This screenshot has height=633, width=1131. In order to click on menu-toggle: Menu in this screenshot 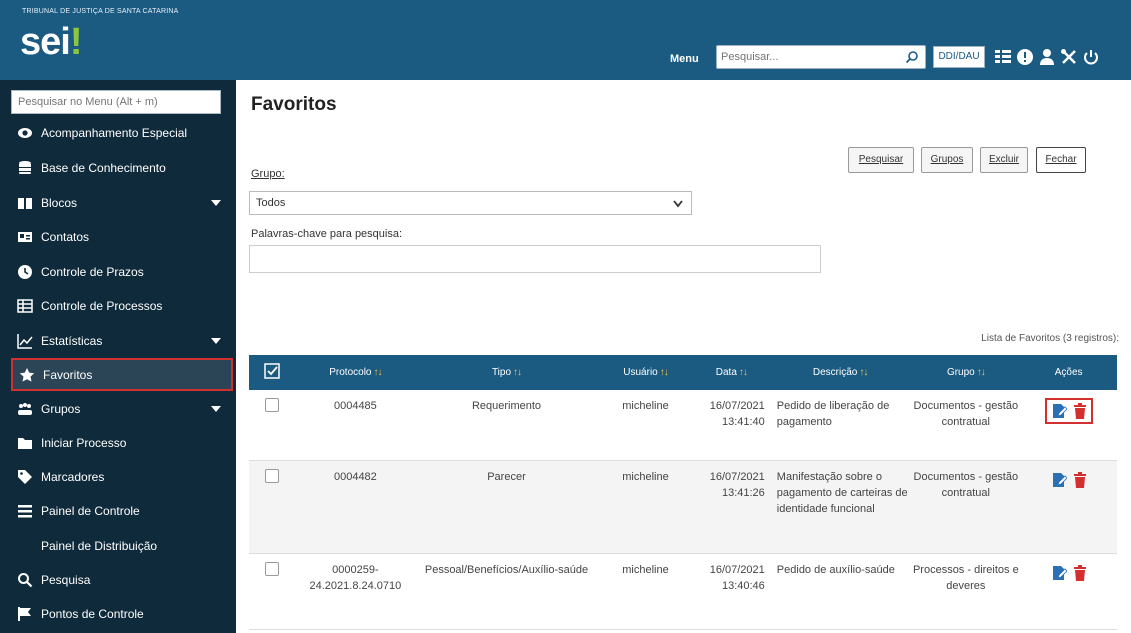, I will do `click(684, 59)`.